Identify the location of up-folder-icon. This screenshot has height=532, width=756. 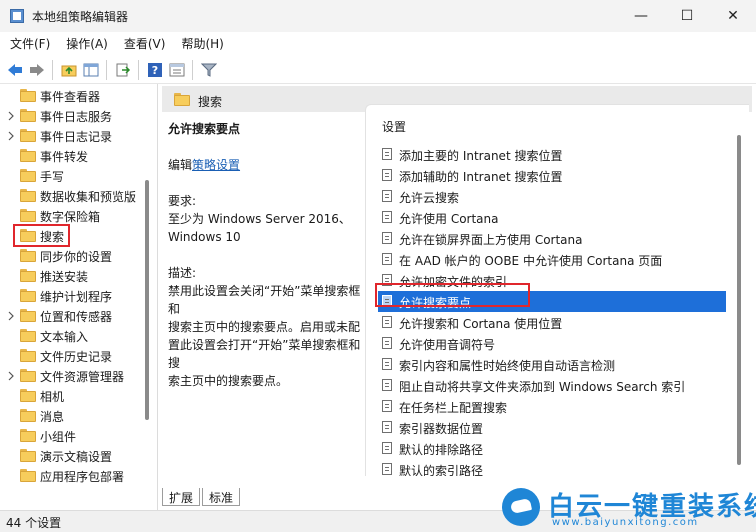
(69, 70).